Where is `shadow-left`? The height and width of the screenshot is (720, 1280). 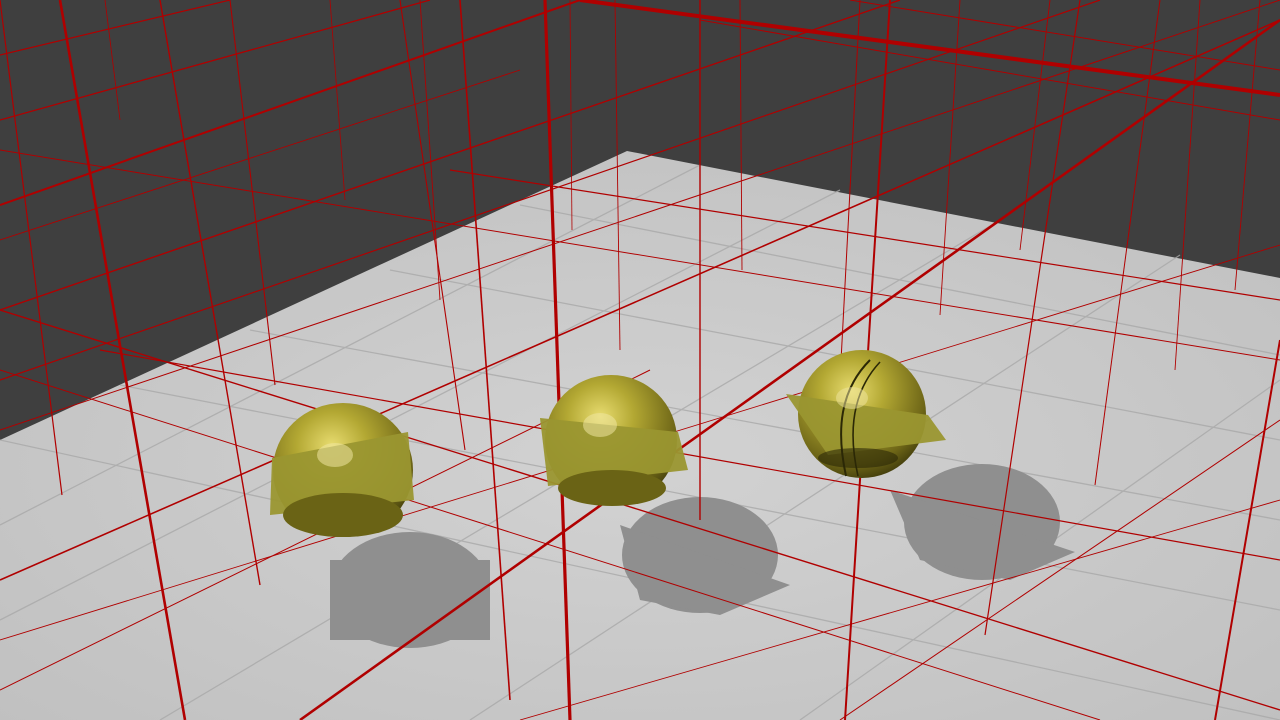
shadow-left is located at coordinates (410, 590).